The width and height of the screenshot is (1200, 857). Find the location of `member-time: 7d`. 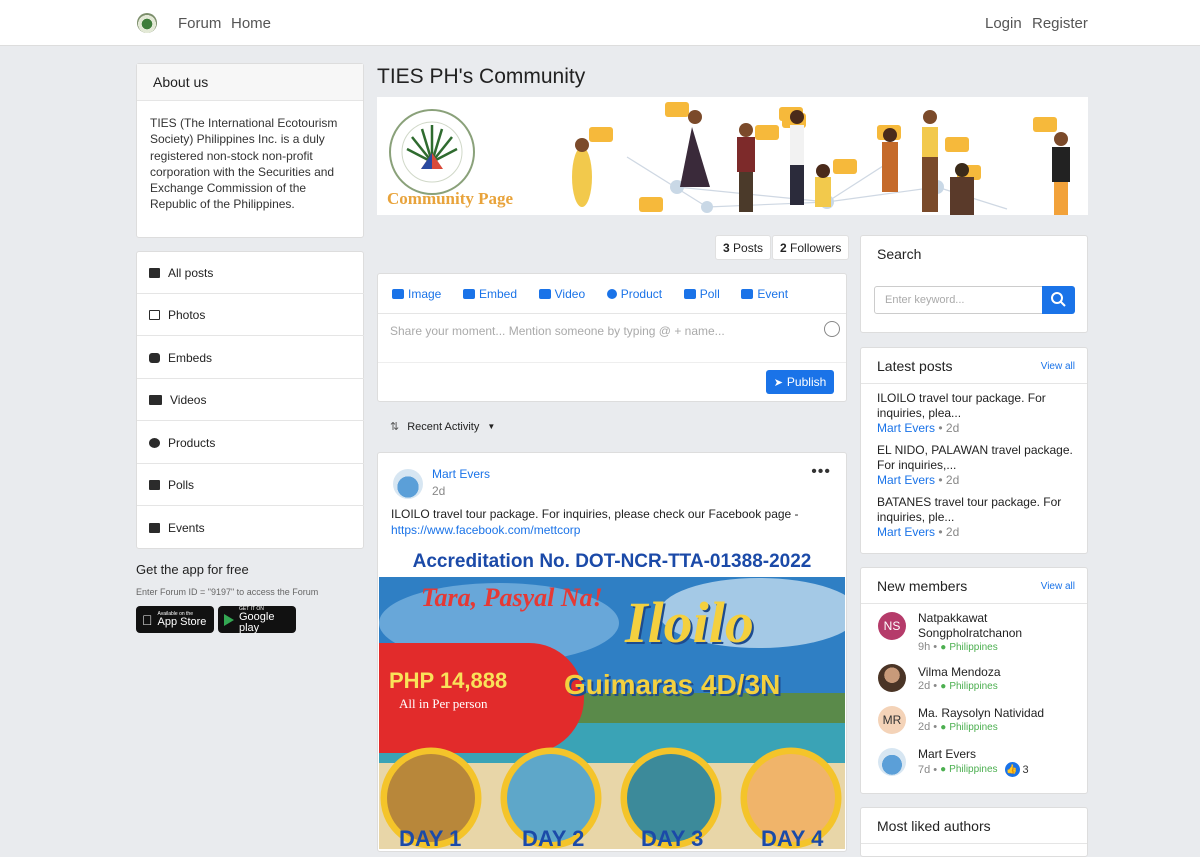

member-time: 7d is located at coordinates (924, 769).